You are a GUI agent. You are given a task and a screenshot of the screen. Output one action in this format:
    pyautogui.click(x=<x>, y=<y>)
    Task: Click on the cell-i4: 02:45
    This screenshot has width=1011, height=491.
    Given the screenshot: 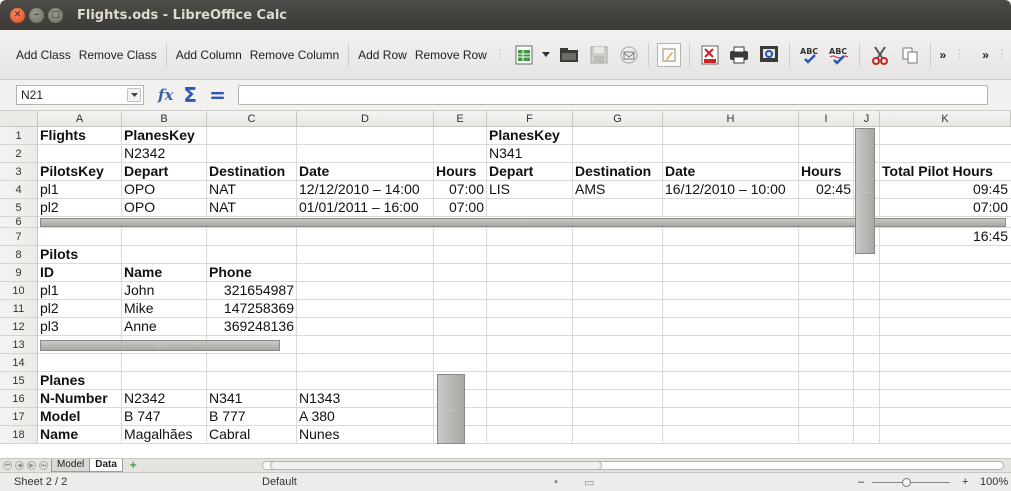 What is the action you would take?
    pyautogui.click(x=826, y=189)
    